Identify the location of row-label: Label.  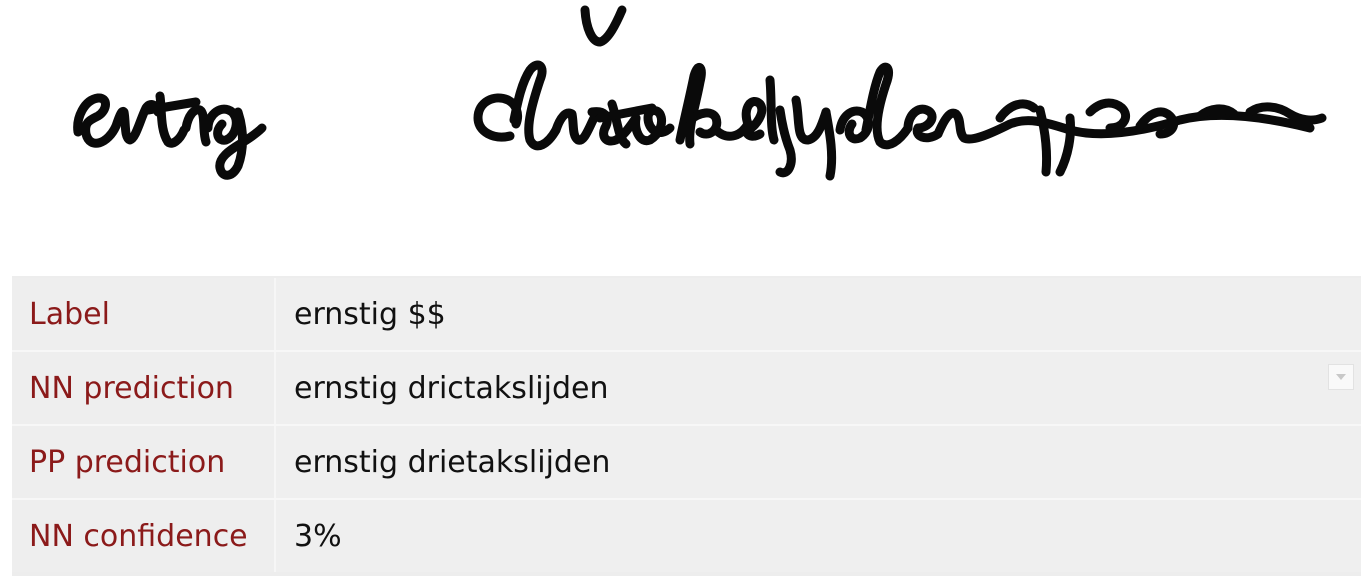
(144, 314).